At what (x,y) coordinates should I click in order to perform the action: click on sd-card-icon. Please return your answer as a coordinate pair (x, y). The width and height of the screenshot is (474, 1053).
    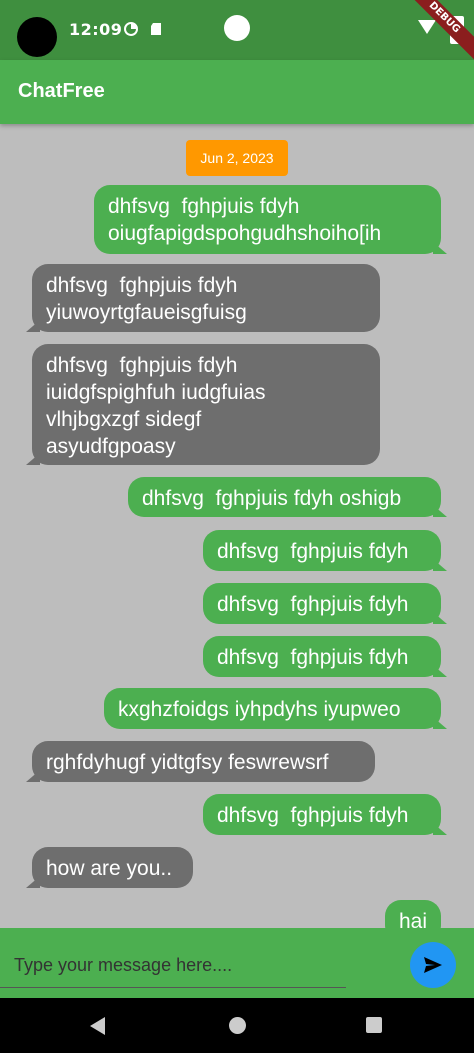
    Looking at the image, I should click on (156, 29).